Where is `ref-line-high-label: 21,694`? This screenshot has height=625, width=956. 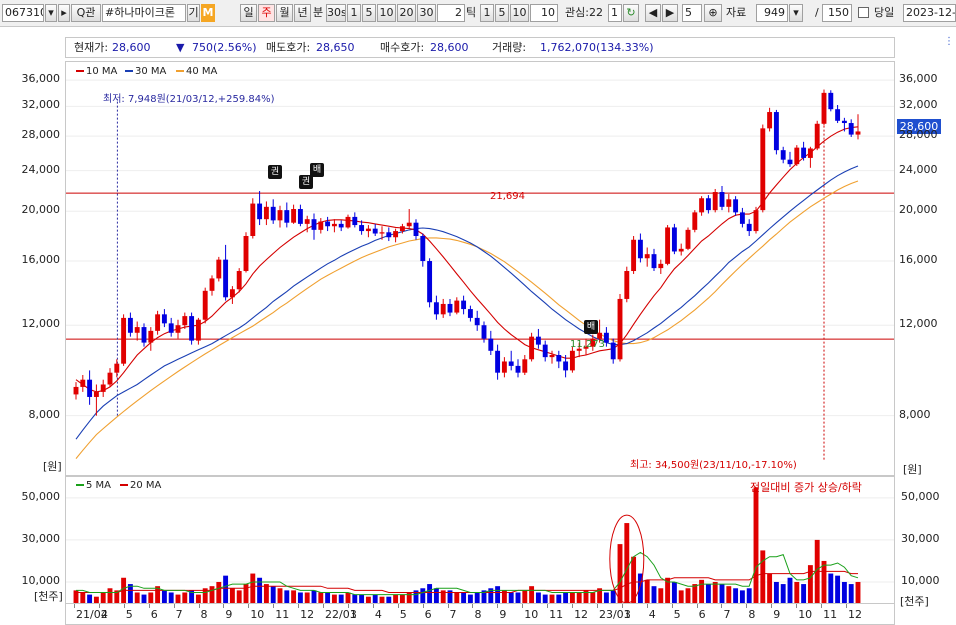
ref-line-high-label: 21,694 is located at coordinates (507, 196).